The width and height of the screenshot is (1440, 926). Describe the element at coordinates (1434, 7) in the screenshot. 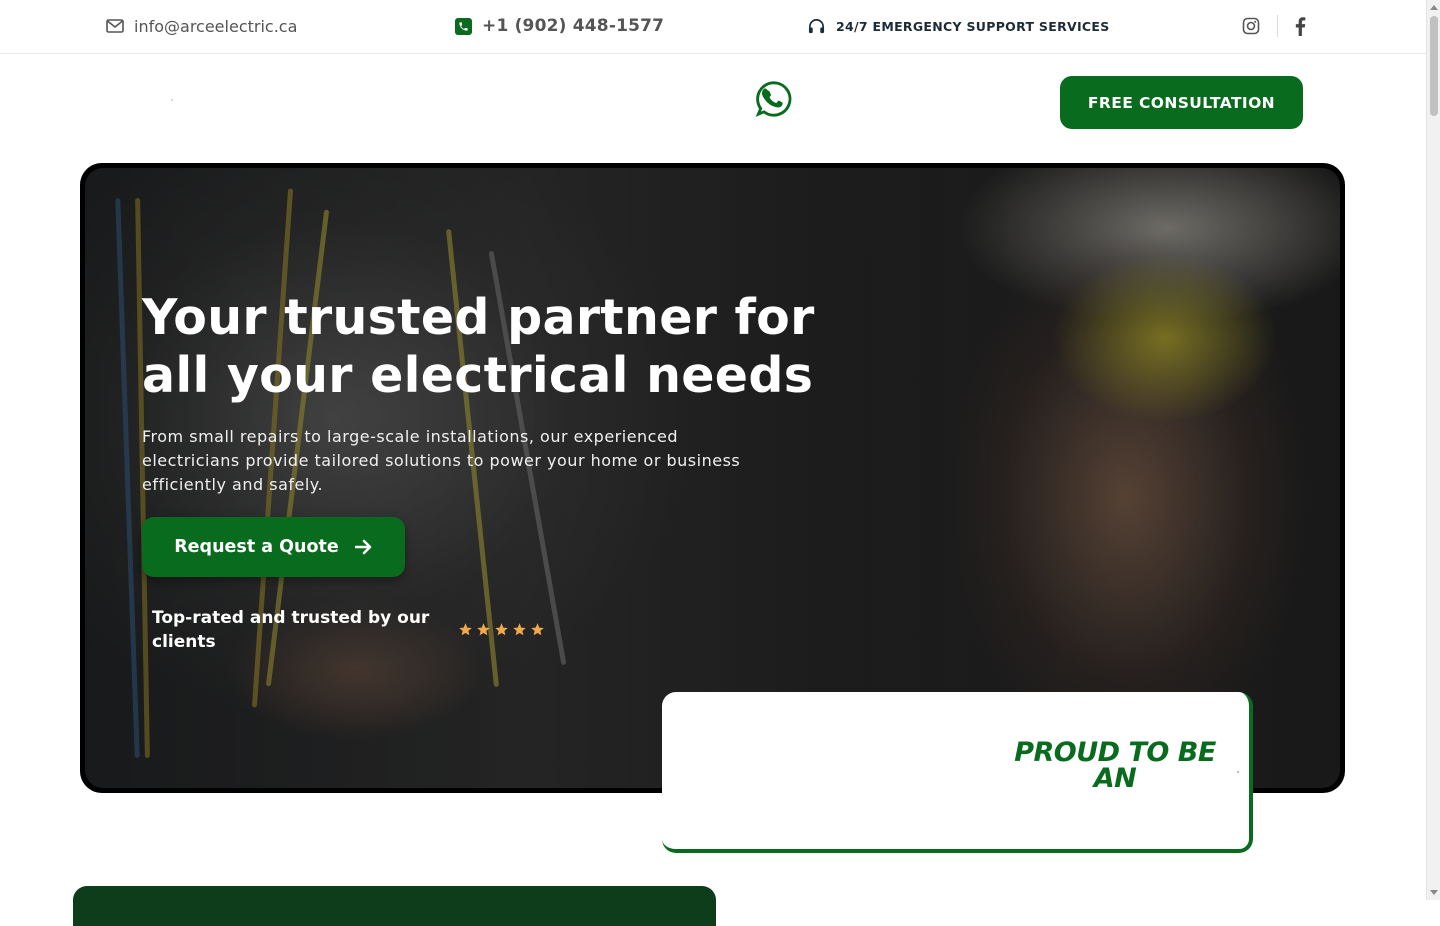

I see `scroll-up-arrow` at that location.